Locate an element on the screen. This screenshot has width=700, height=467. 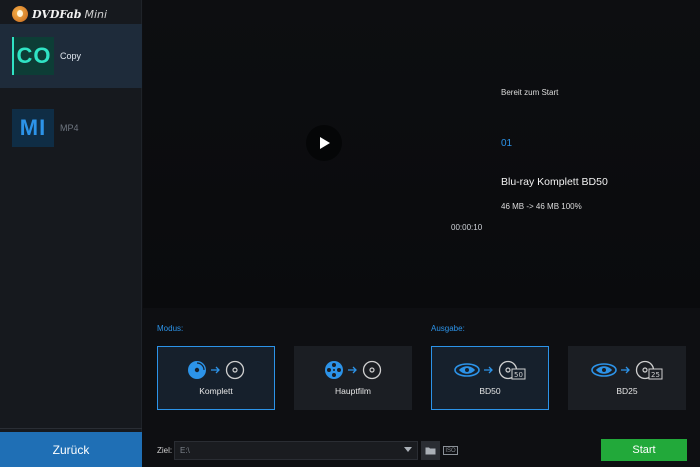
ausgabe-label: Ausgabe: is located at coordinates (448, 328).